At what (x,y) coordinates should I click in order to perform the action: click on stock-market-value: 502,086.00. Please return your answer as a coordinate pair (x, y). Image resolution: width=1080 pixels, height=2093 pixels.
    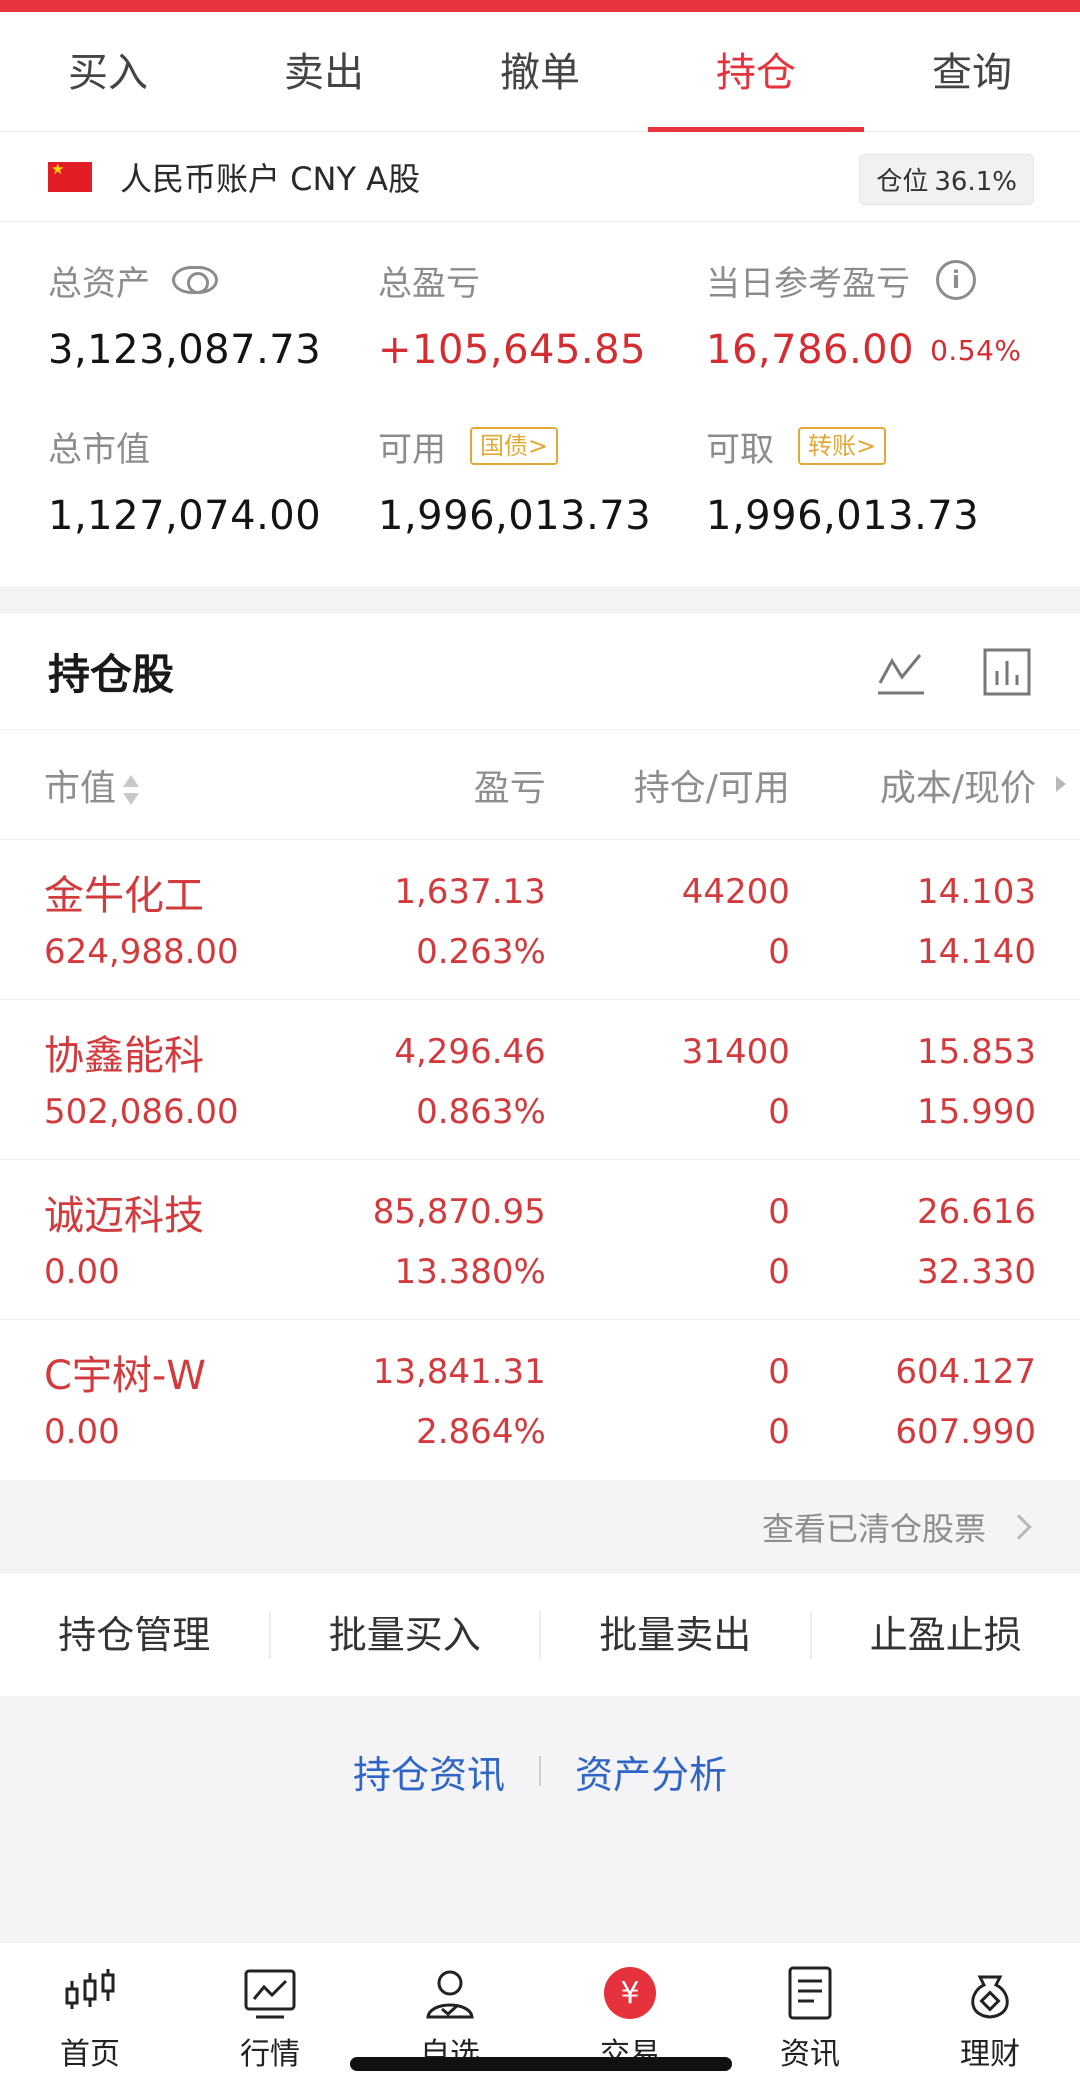
    Looking at the image, I should click on (141, 1112).